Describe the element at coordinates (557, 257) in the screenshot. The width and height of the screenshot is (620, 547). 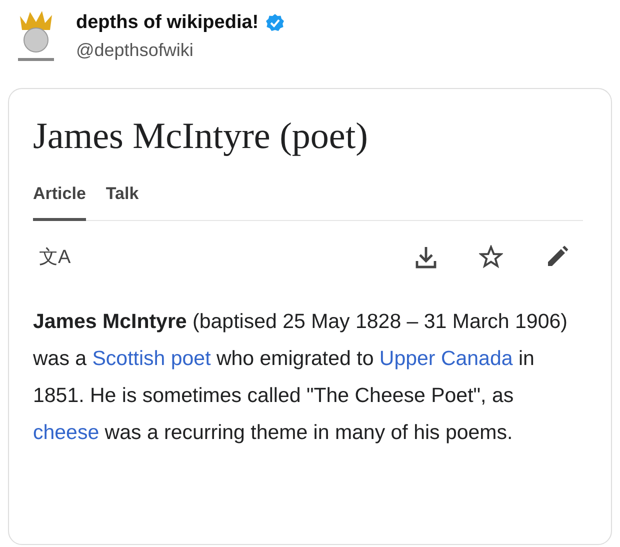
I see `edit-pencil-icon` at that location.